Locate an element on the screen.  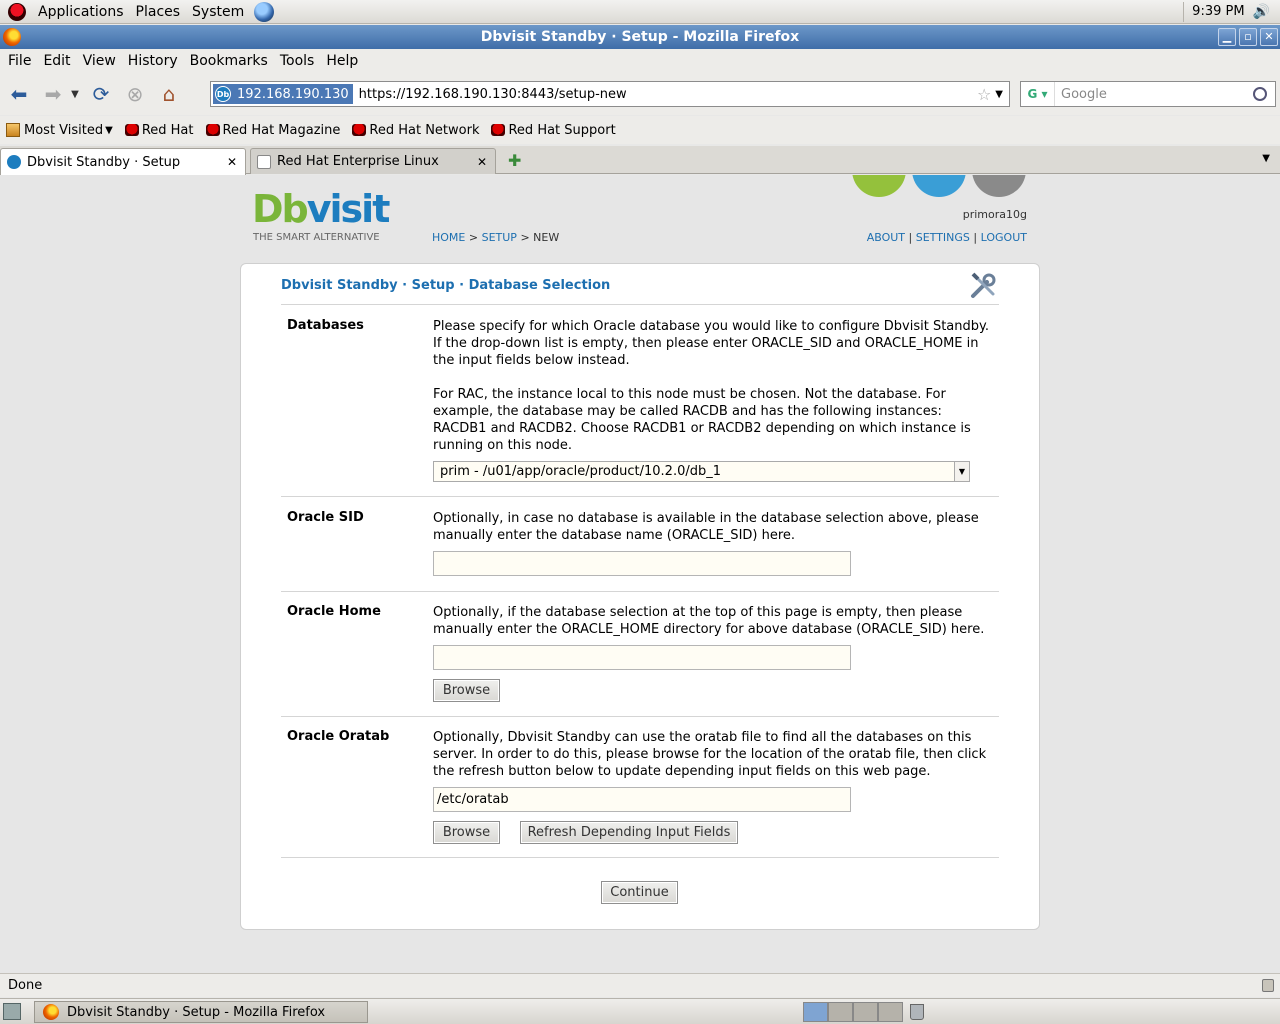
reload-icon: ⟳ is located at coordinates (101, 94).